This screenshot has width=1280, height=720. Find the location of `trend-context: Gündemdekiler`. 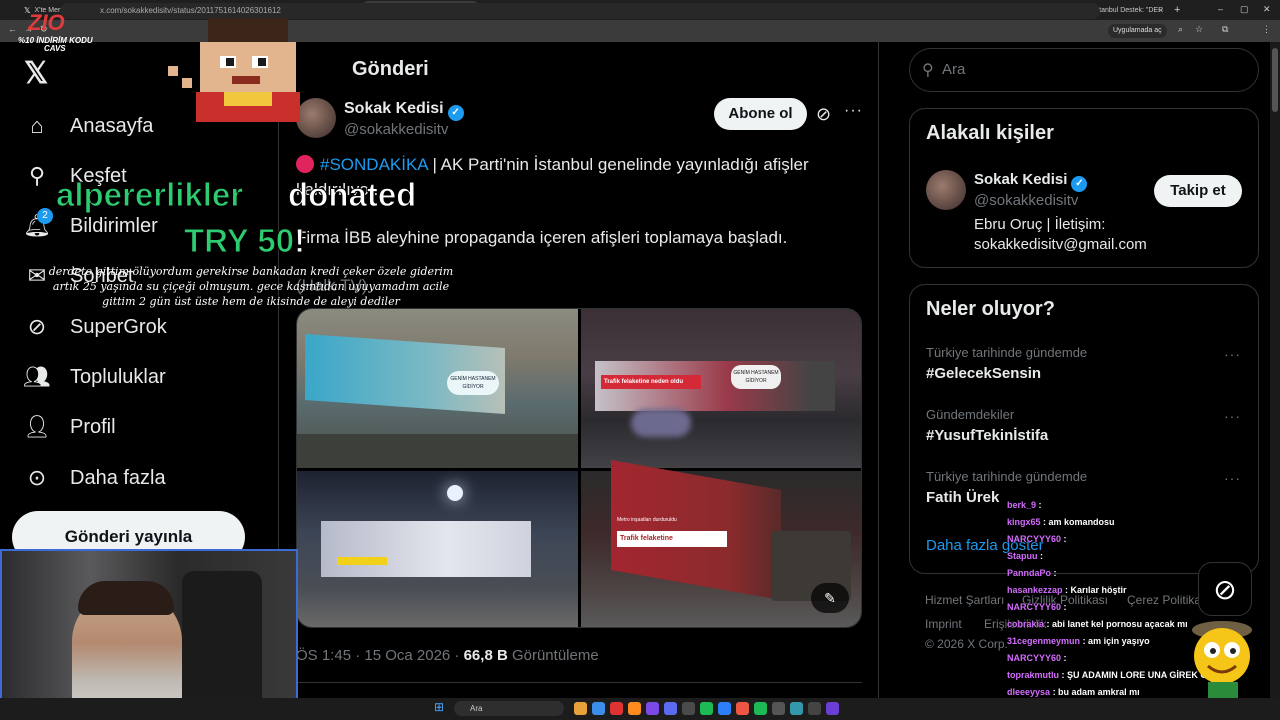

trend-context: Gündemdekiler is located at coordinates (970, 414).